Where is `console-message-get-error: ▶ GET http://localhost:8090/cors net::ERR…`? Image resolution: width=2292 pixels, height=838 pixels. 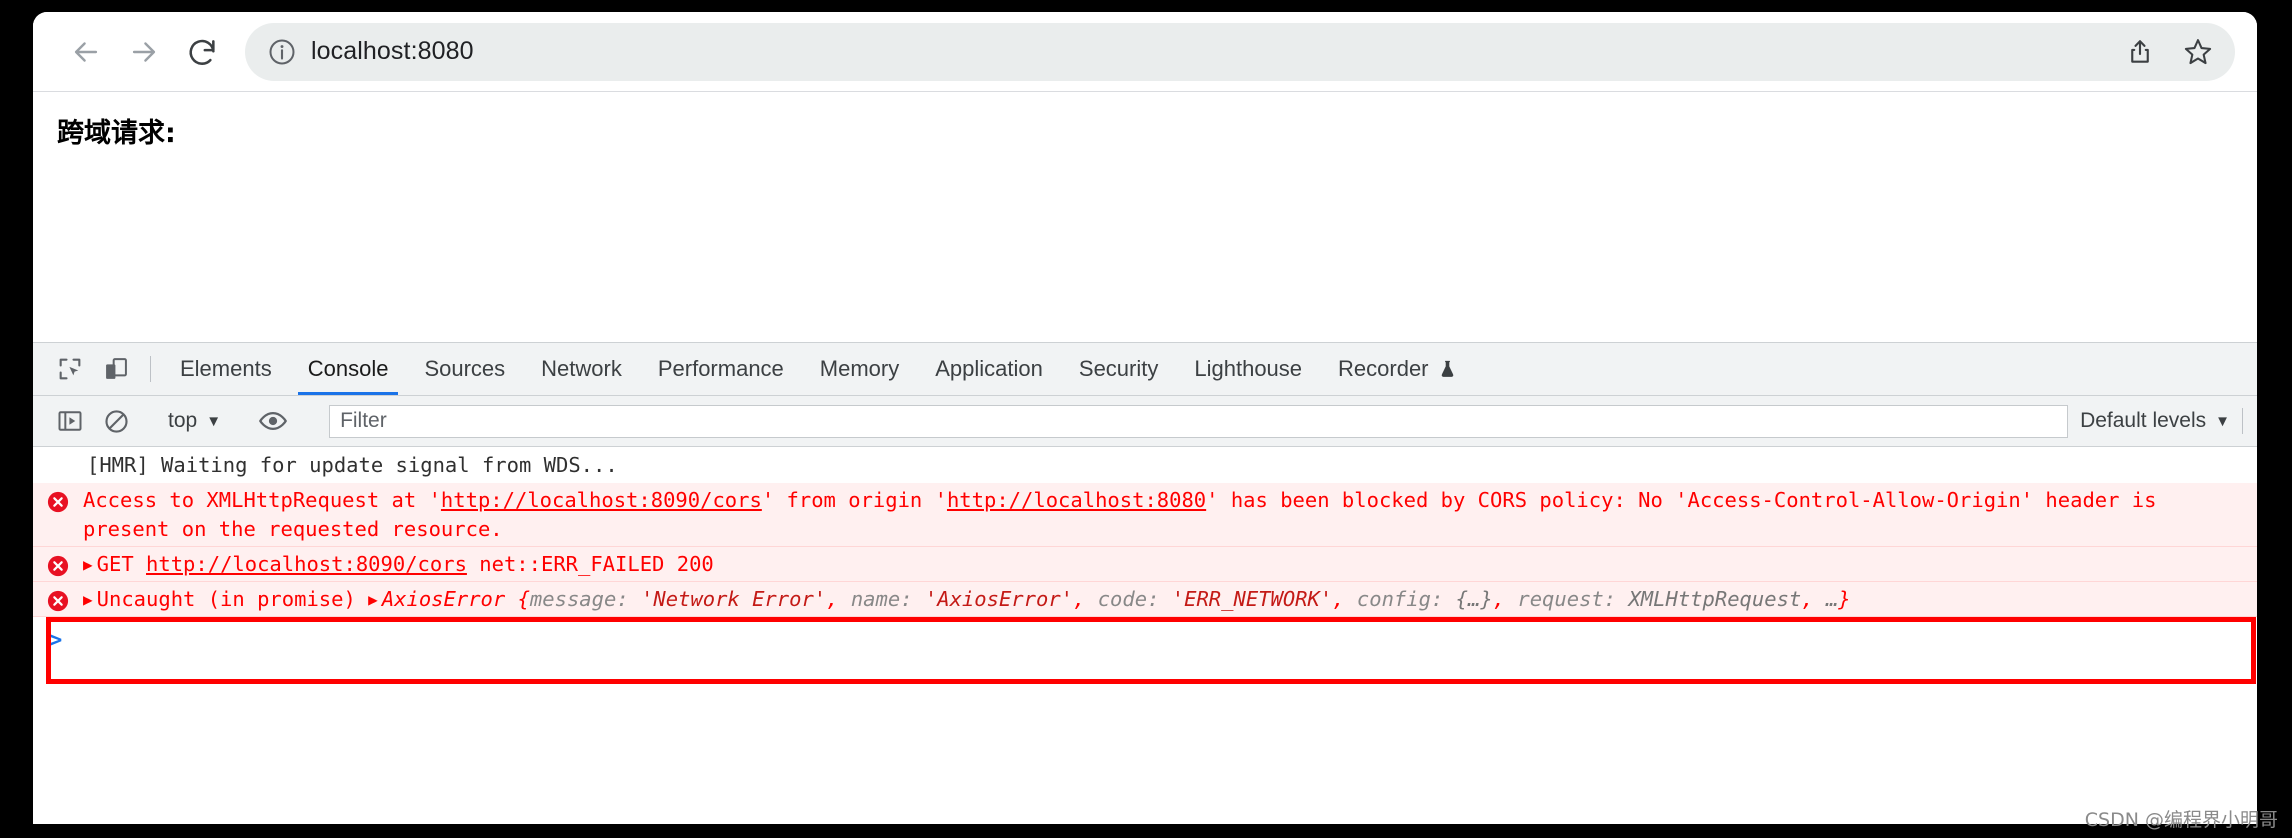
console-message-get-error: ▶ GET http://localhost:8090/cors net::ERR… is located at coordinates (1145, 564).